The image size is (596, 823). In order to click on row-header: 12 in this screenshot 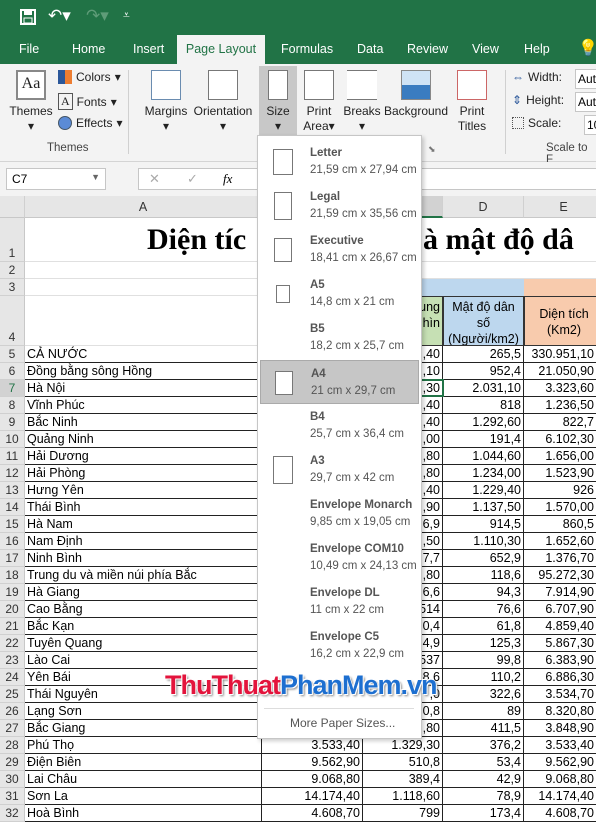, I will do `click(12, 473)`.